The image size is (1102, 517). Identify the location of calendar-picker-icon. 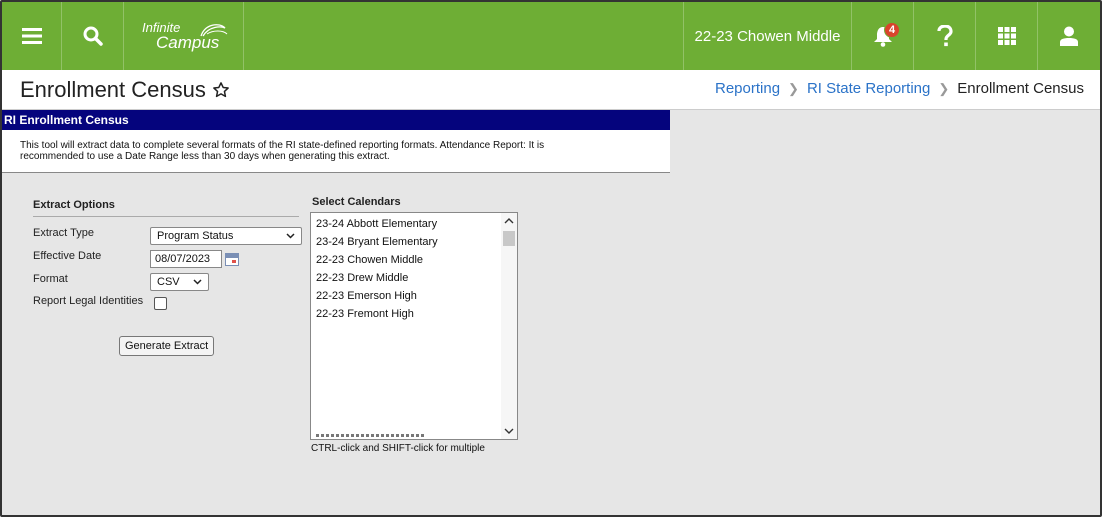
(232, 259).